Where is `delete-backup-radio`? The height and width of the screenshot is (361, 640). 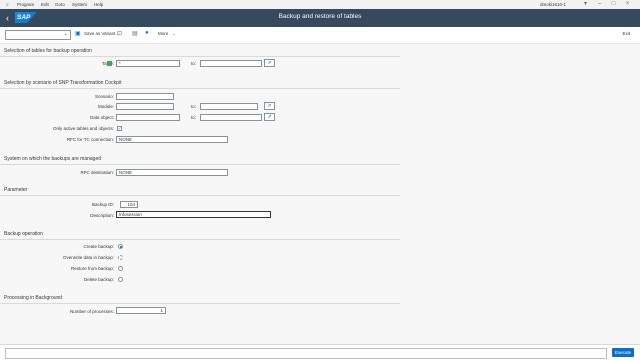 delete-backup-radio is located at coordinates (120, 279).